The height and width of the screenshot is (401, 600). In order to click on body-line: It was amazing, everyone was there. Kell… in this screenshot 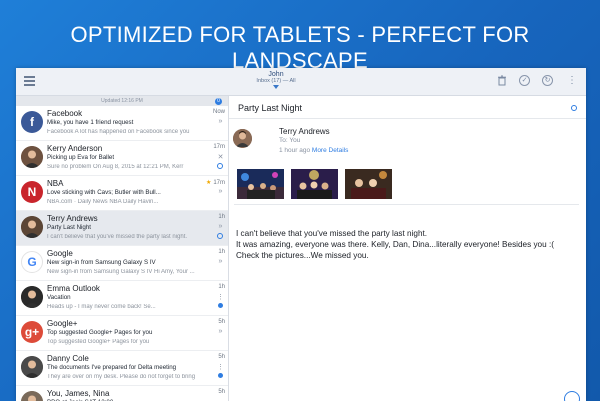, I will do `click(395, 244)`.